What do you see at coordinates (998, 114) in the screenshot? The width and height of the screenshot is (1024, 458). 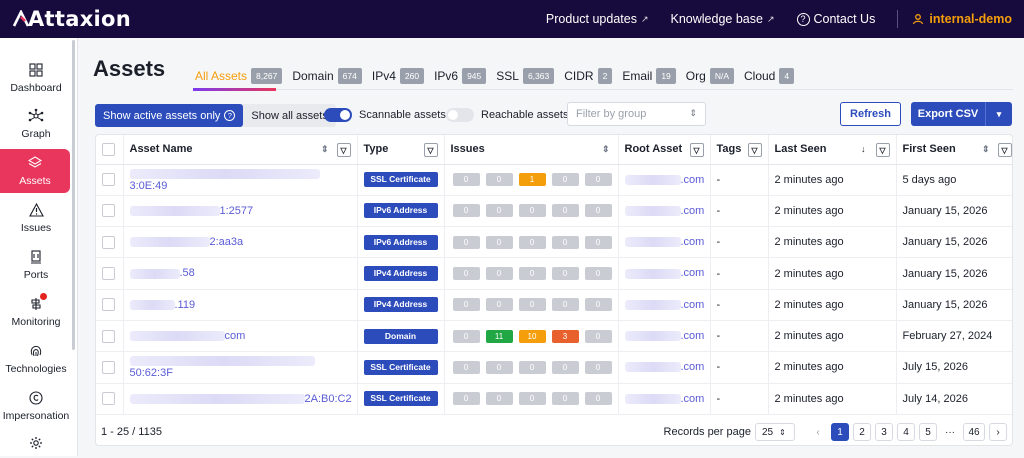 I see `chevron-down-icon: ▾` at bounding box center [998, 114].